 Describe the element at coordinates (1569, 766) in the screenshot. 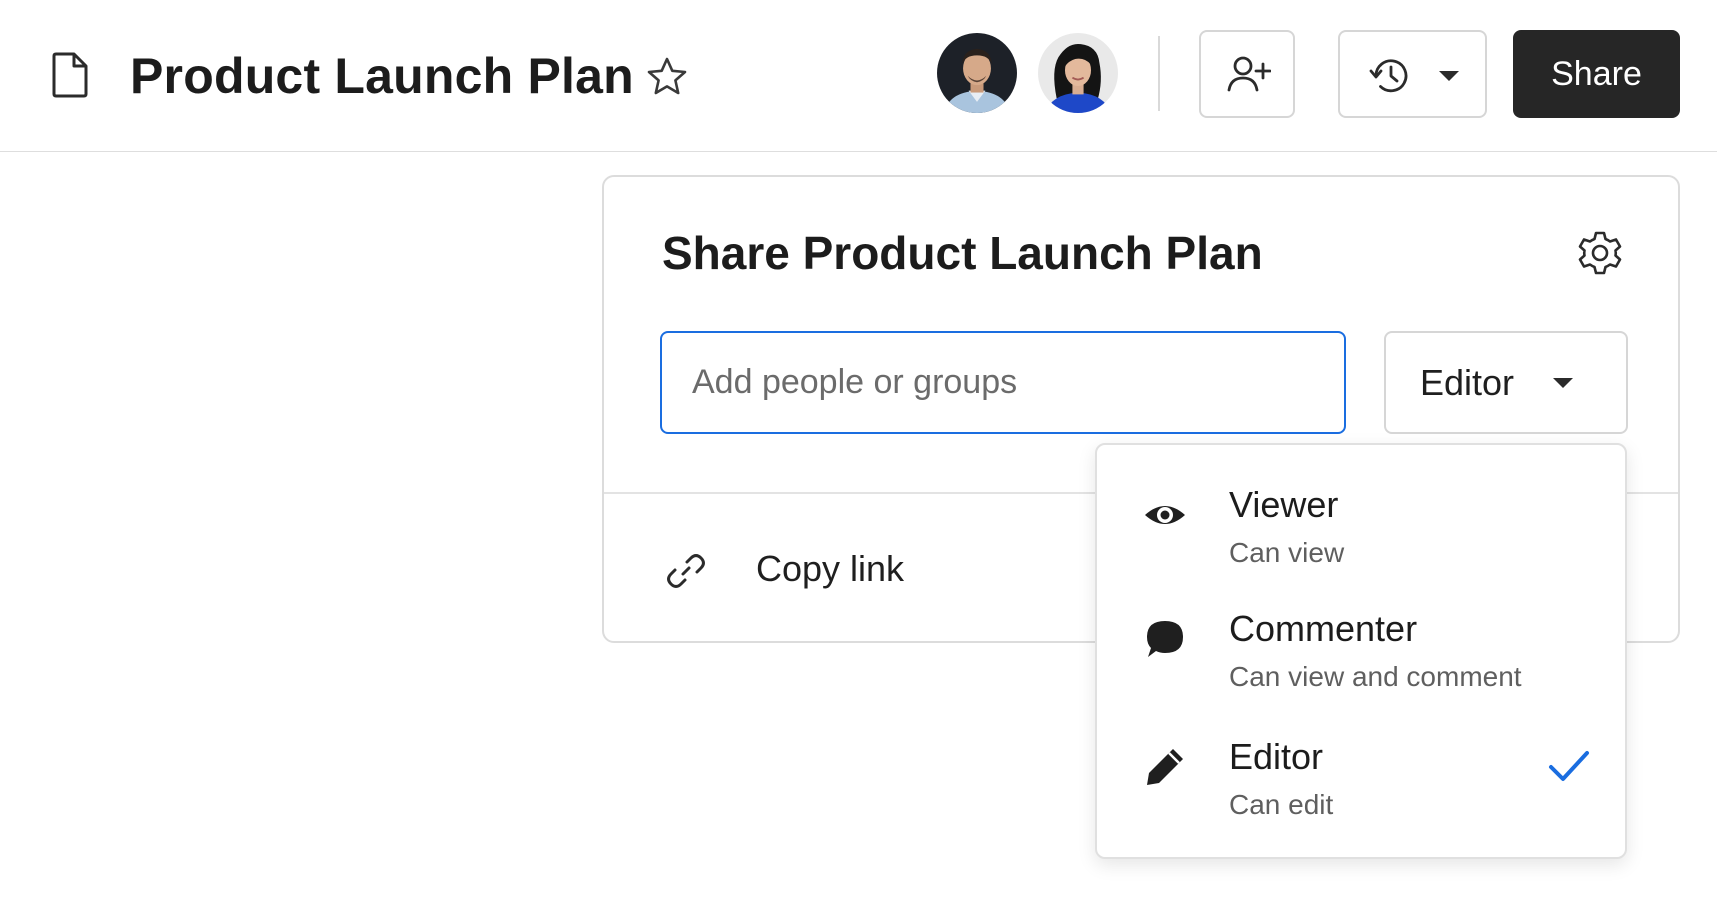

I see `check-icon` at that location.